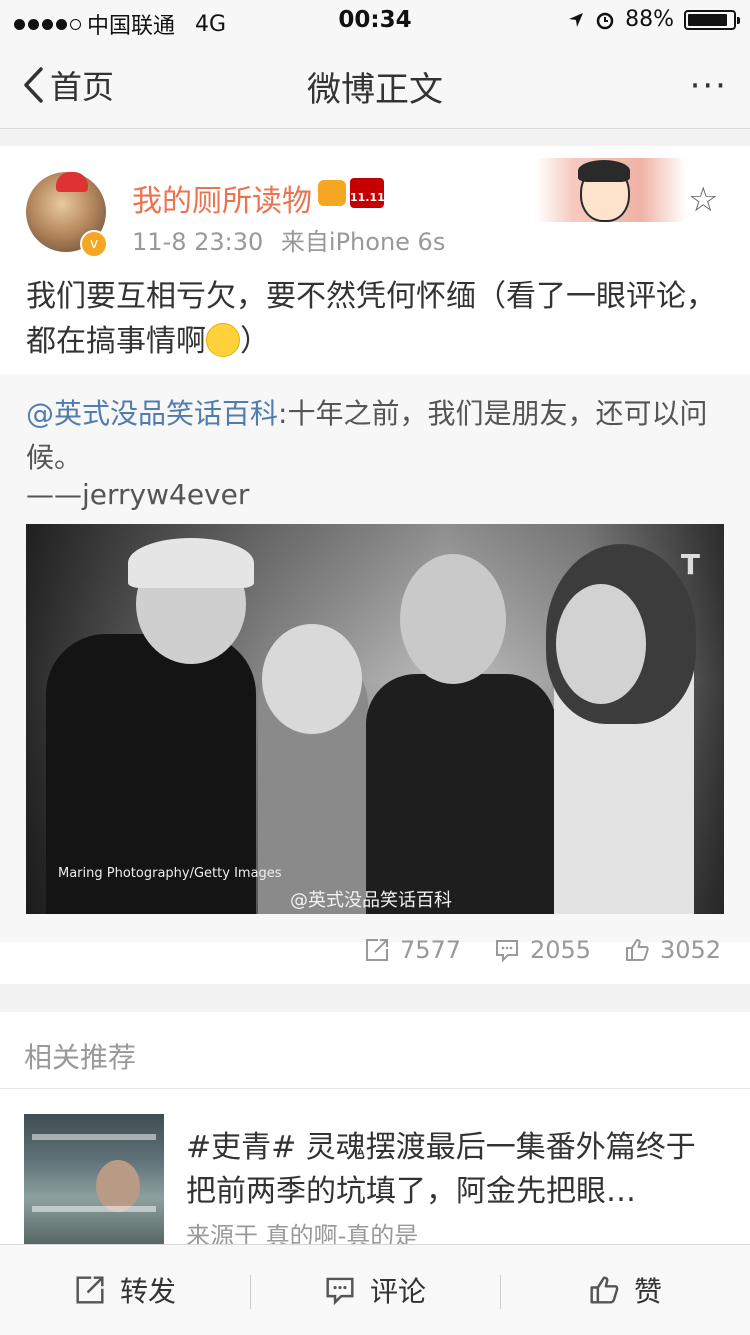 Image resolution: width=750 pixels, height=1335 pixels. I want to click on vip-crown-icon, so click(332, 193).